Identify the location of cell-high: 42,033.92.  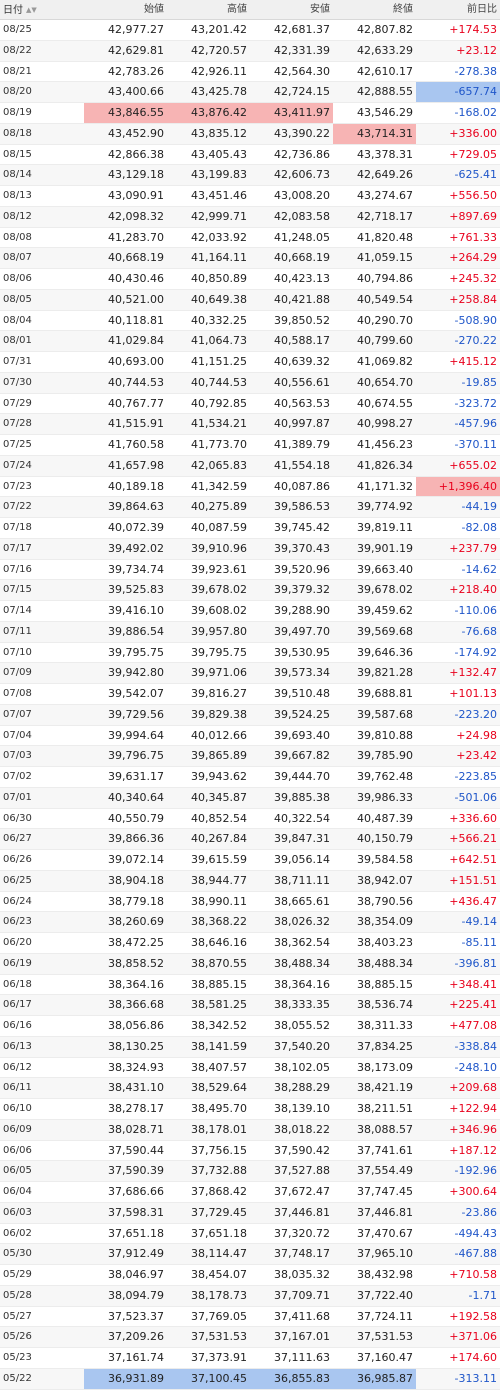
(219, 237).